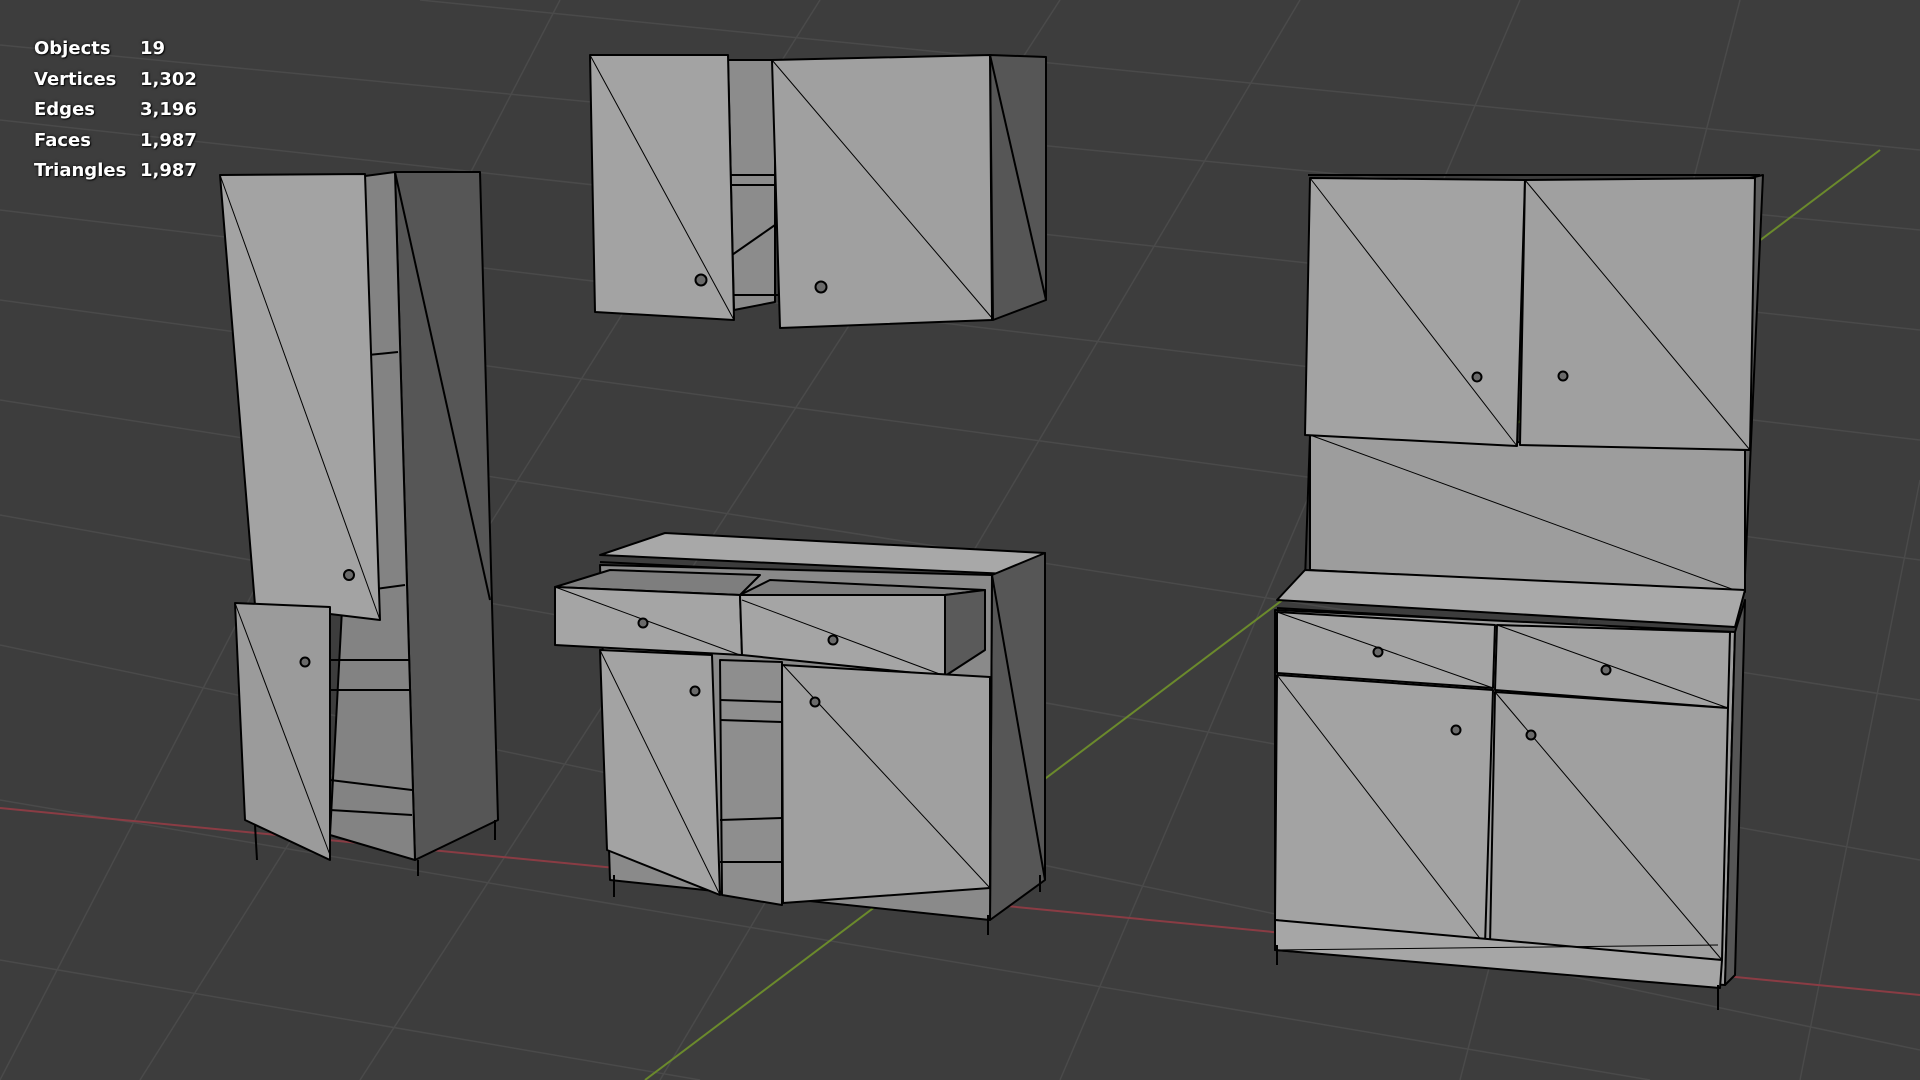 This screenshot has height=1080, width=1920. I want to click on stat-row-triangles: Triangles 1,987, so click(115, 171).